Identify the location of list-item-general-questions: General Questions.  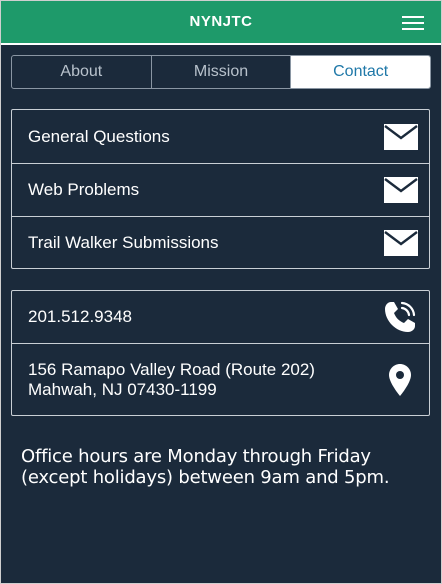
(220, 136).